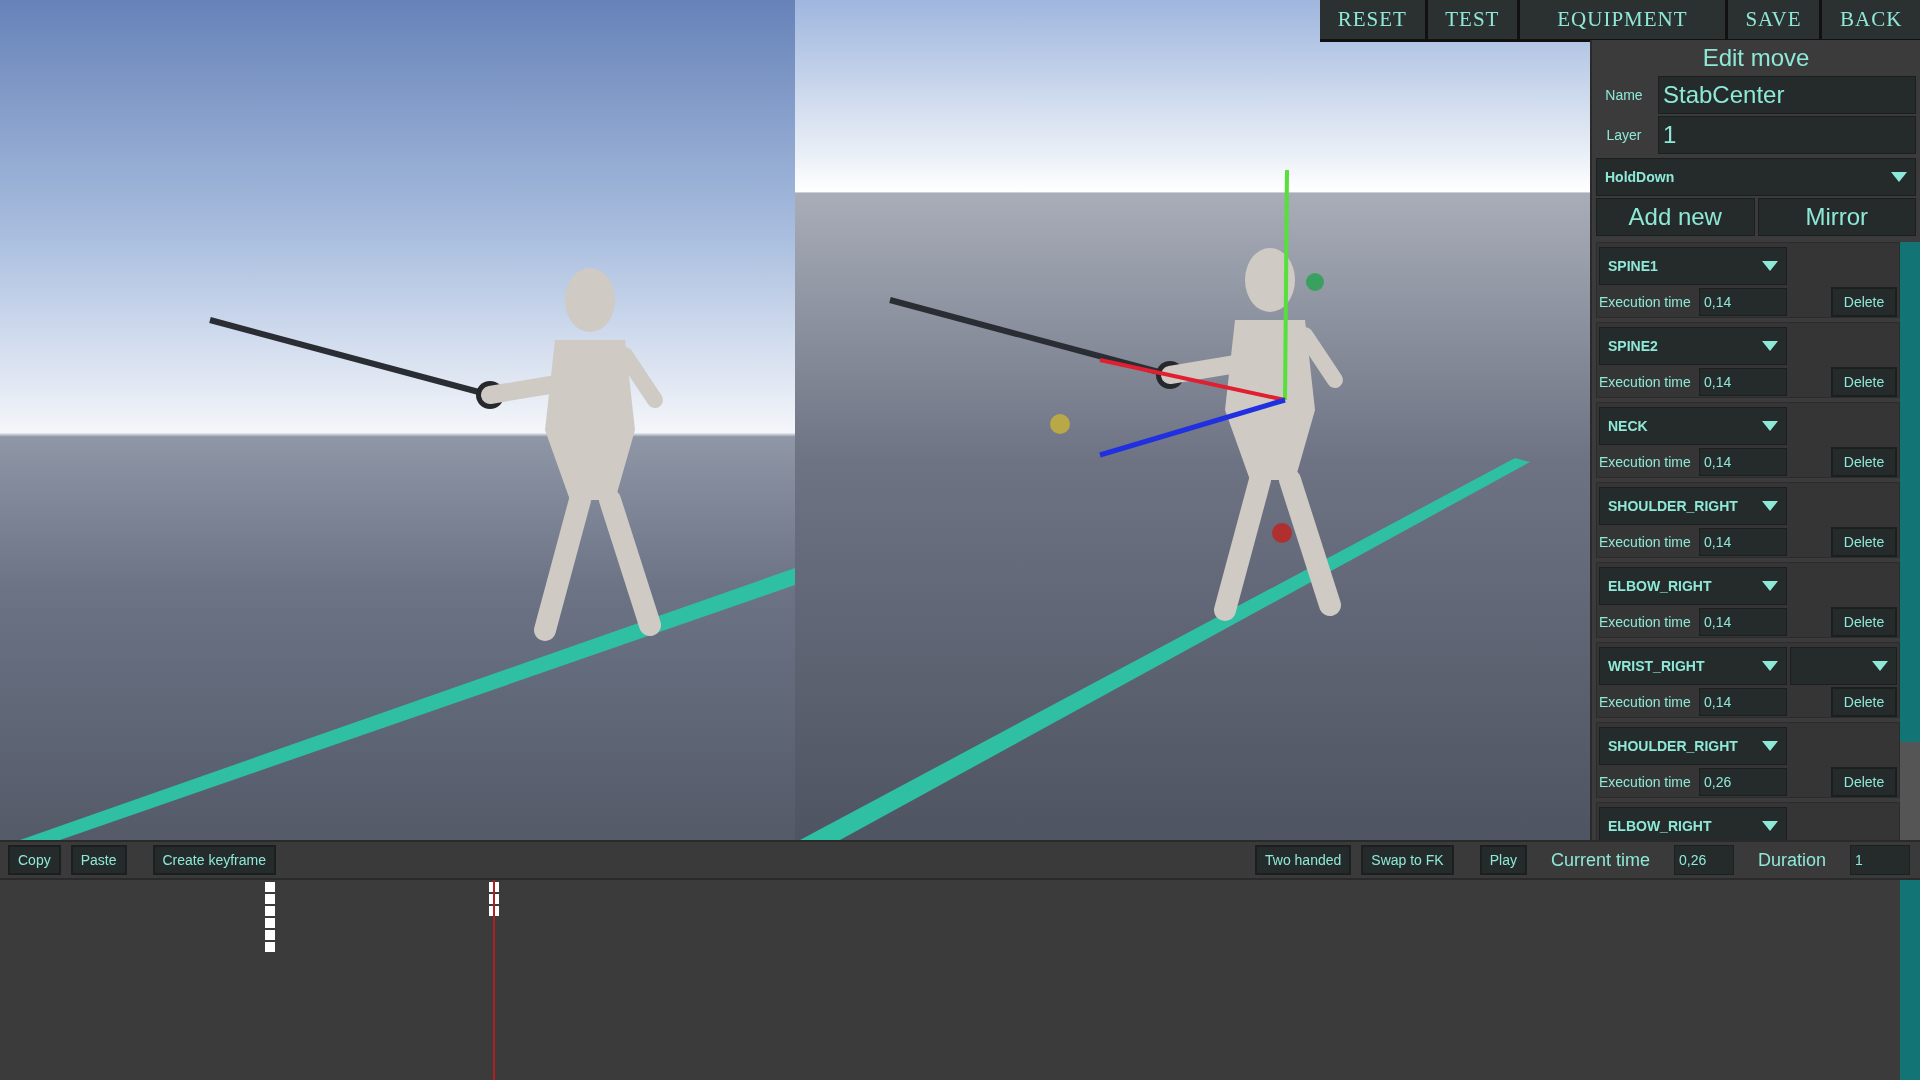  What do you see at coordinates (1622, 19) in the screenshot?
I see `menu-button: EQUIPMENT` at bounding box center [1622, 19].